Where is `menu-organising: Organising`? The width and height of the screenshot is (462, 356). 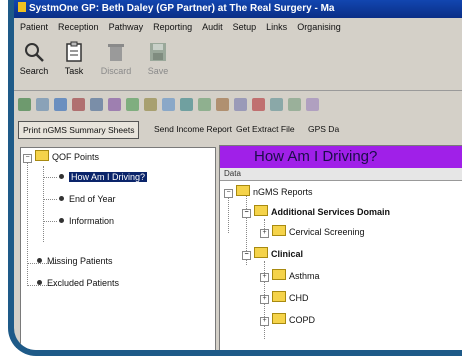 menu-organising: Organising is located at coordinates (319, 27).